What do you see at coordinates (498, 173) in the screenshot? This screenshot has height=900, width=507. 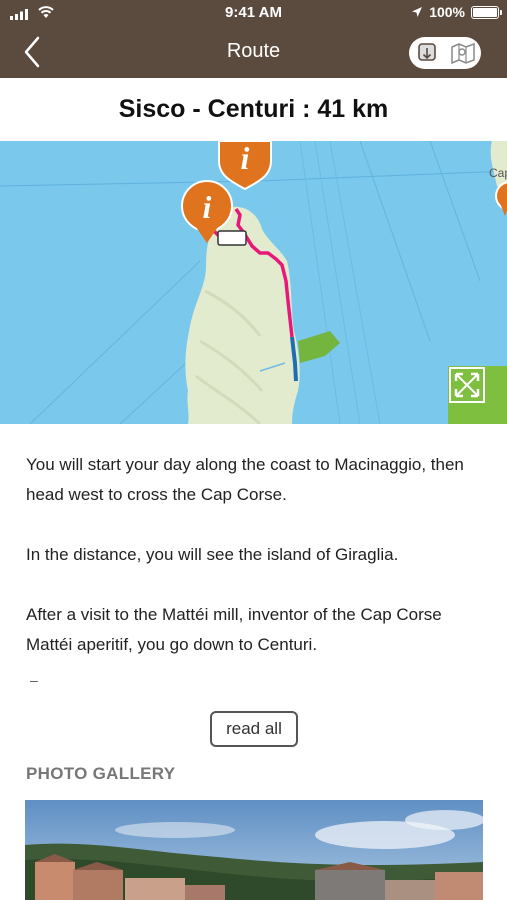 I see `map-label-cap: Cap` at bounding box center [498, 173].